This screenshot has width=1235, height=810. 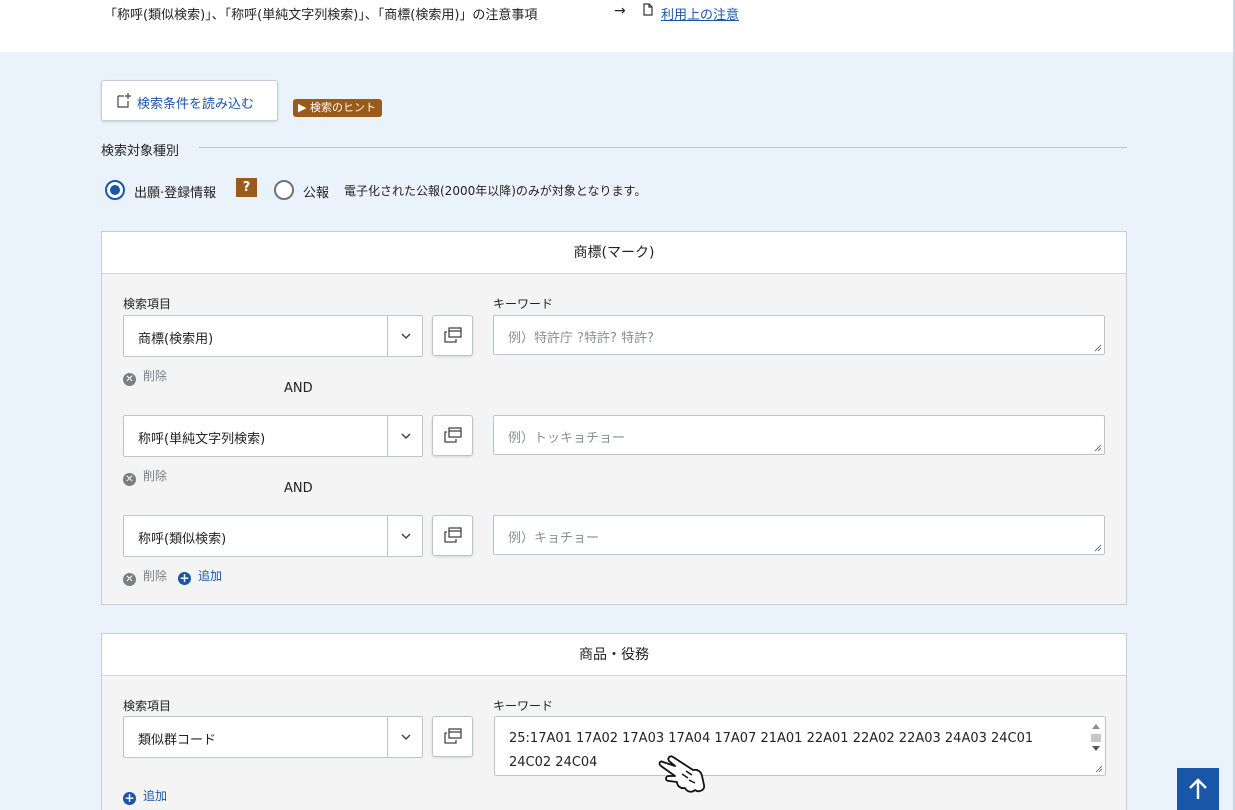 What do you see at coordinates (176, 339) in the screenshot?
I see `field-select-value: 商標(検索用)` at bounding box center [176, 339].